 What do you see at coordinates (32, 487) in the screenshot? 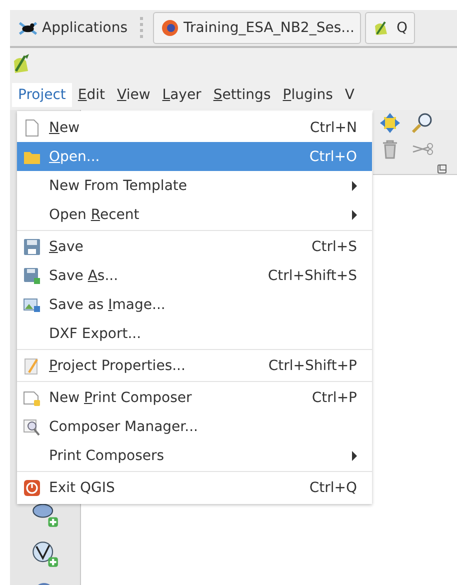
I see `power-icon` at bounding box center [32, 487].